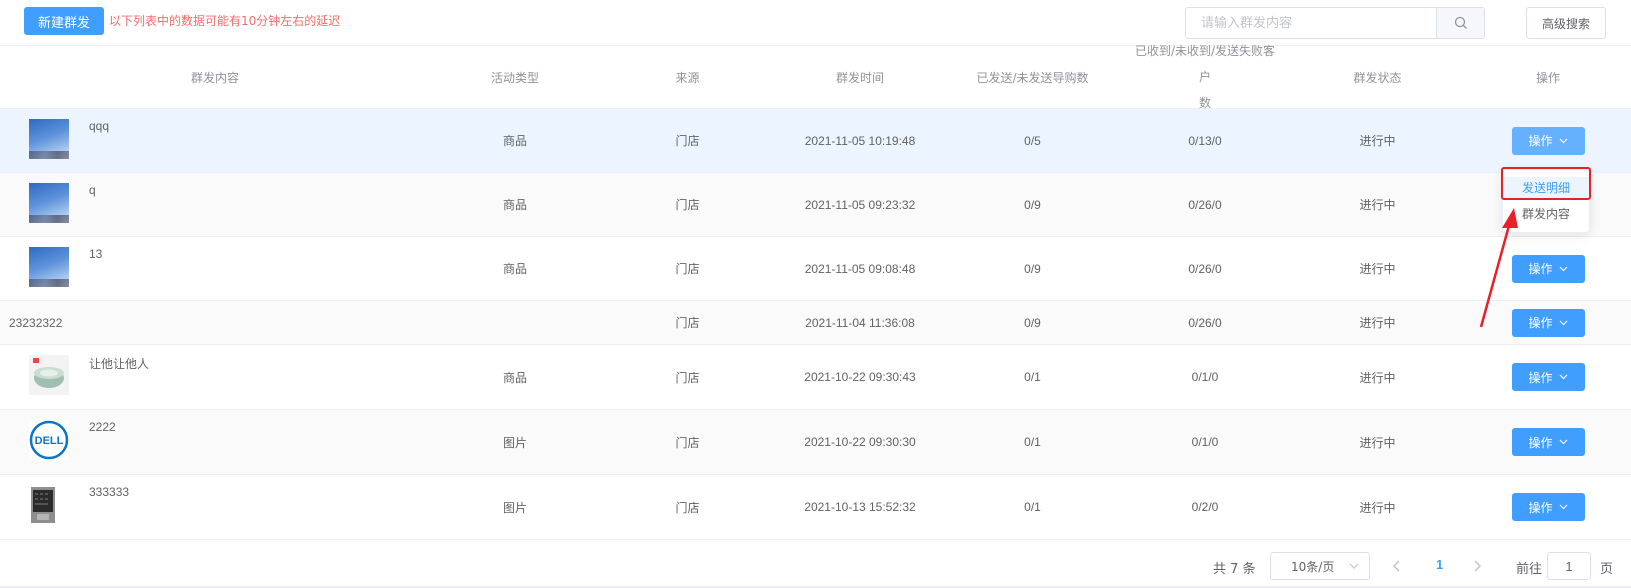 The height and width of the screenshot is (588, 1631). I want to click on annotation-arrow-icon, so click(1498, 268).